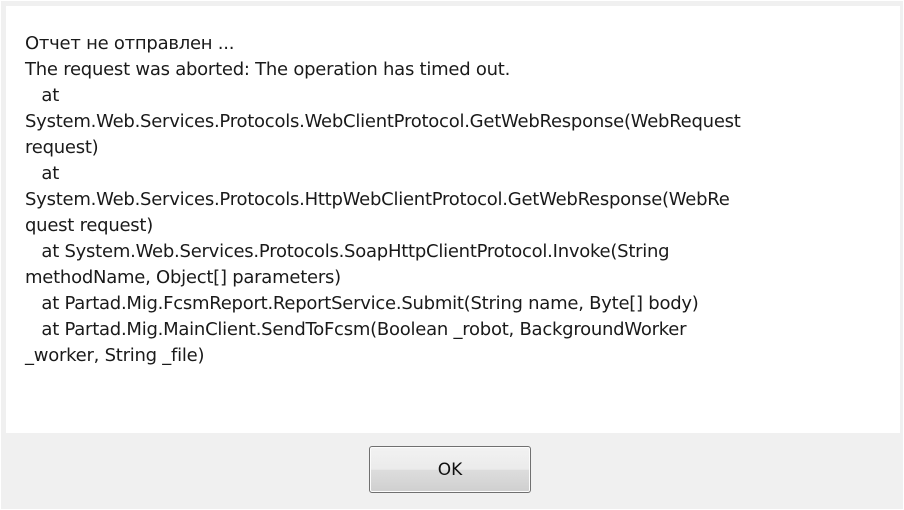 Image resolution: width=904 pixels, height=510 pixels. I want to click on stack-trace-line: quest request), so click(89, 225).